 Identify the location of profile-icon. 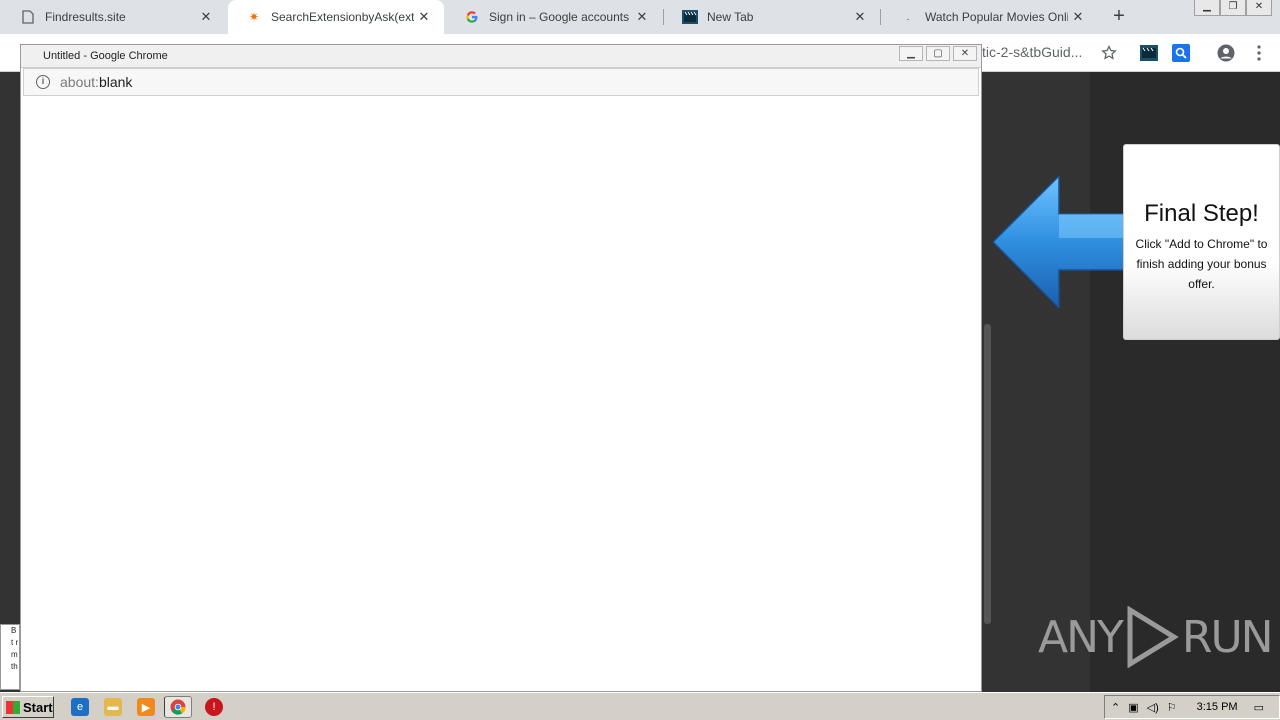
(1226, 53).